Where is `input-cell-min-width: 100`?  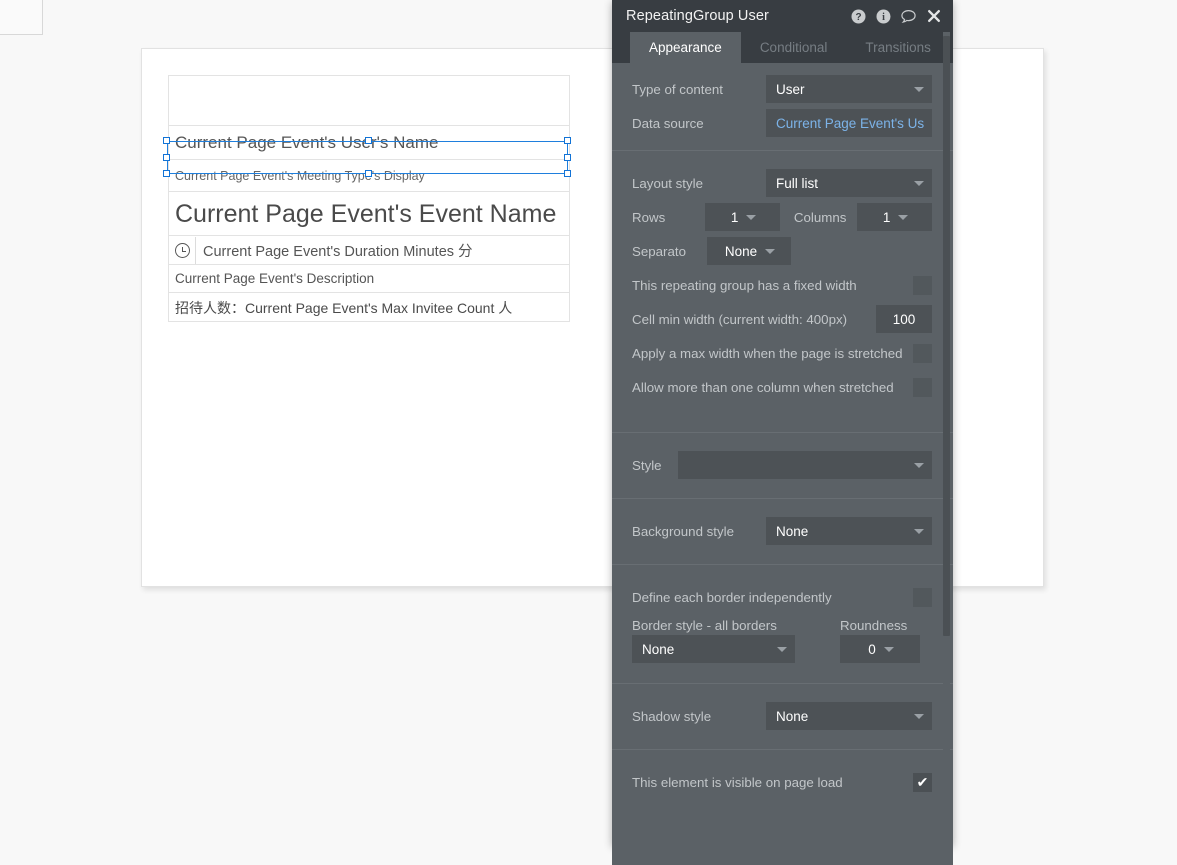
input-cell-min-width: 100 is located at coordinates (904, 319).